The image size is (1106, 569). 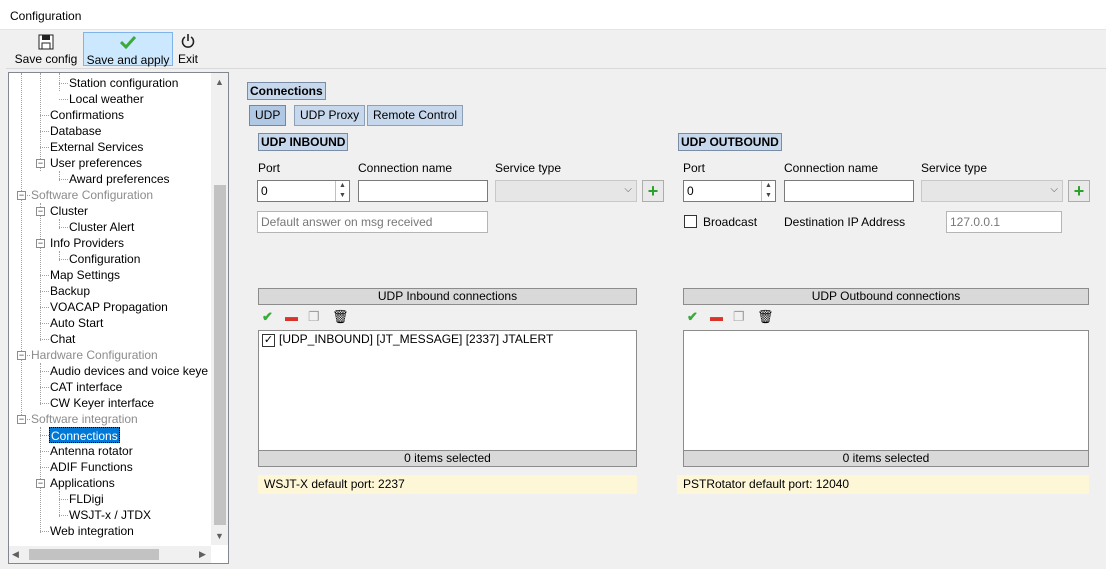 What do you see at coordinates (268, 340) in the screenshot?
I see `inbound-item-checkbox: ✓` at bounding box center [268, 340].